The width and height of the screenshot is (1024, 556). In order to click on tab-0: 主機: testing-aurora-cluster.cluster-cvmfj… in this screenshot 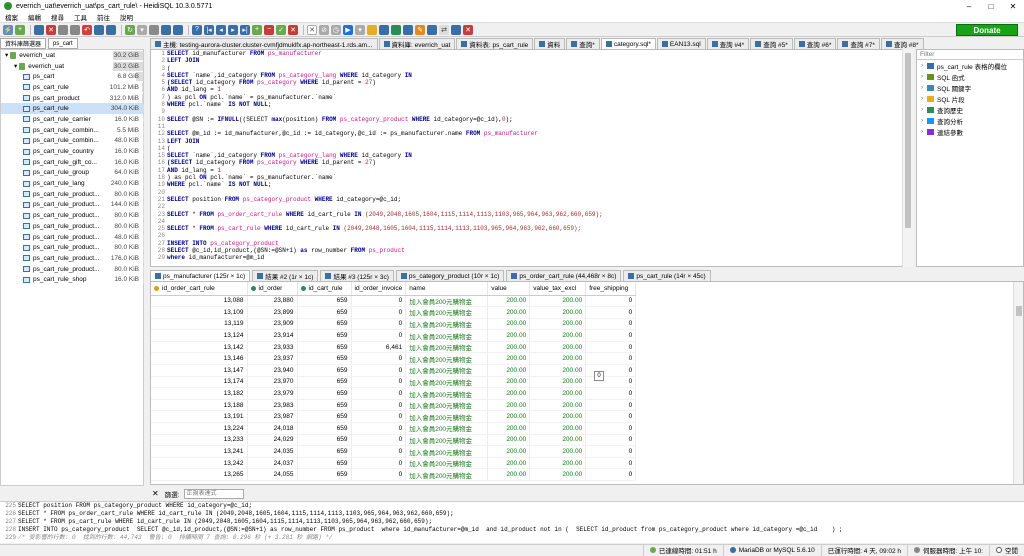, I will do `click(264, 43)`.